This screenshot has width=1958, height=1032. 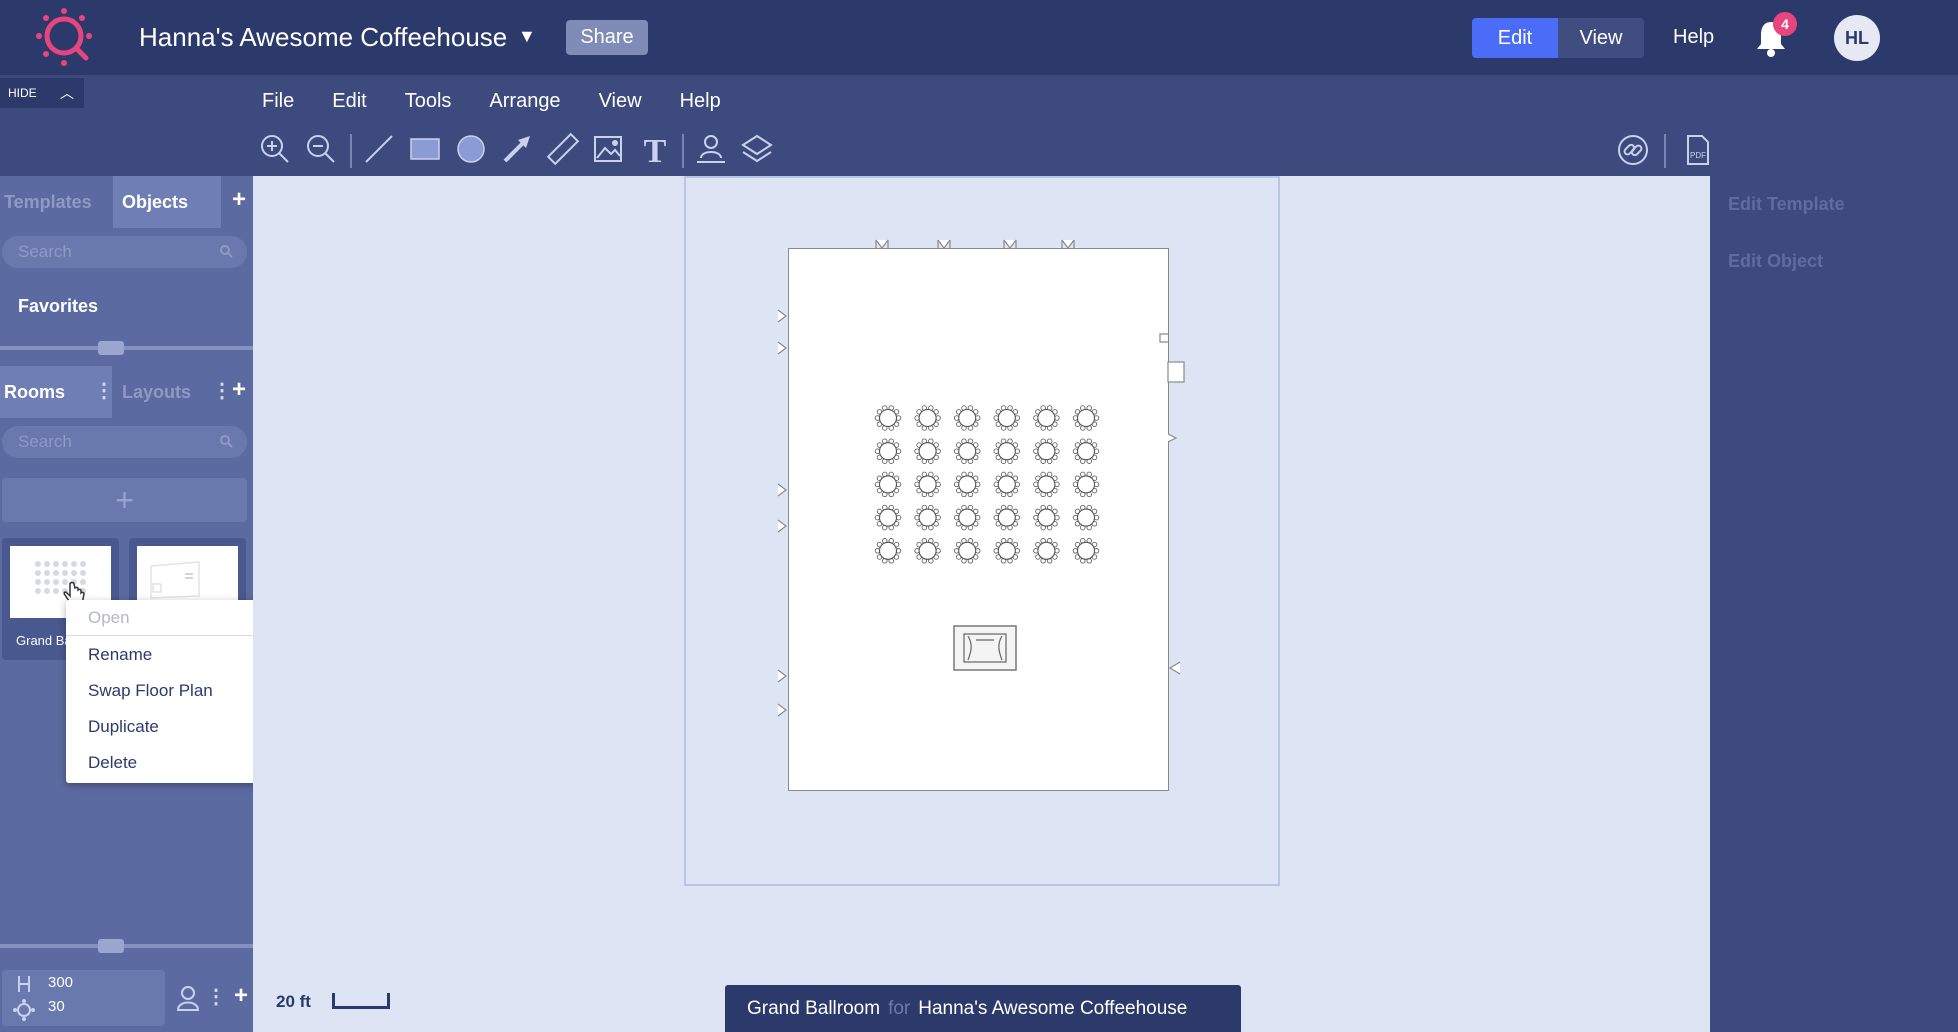 I want to click on circle-icon, so click(x=471, y=149).